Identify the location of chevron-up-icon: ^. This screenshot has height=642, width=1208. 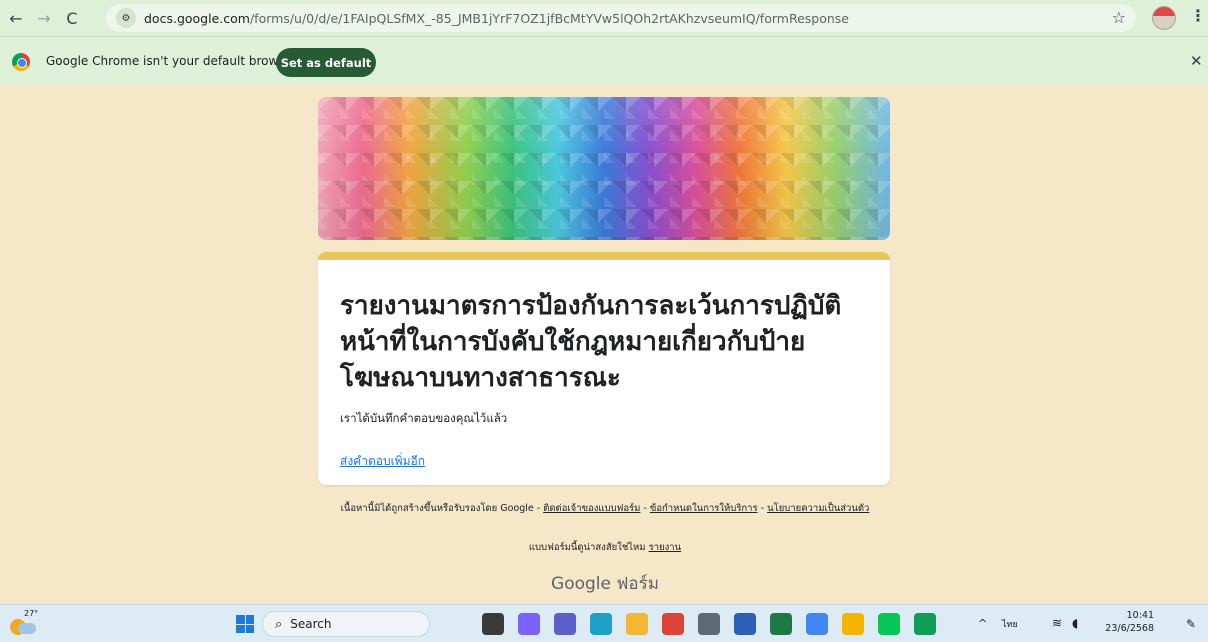
(982, 623).